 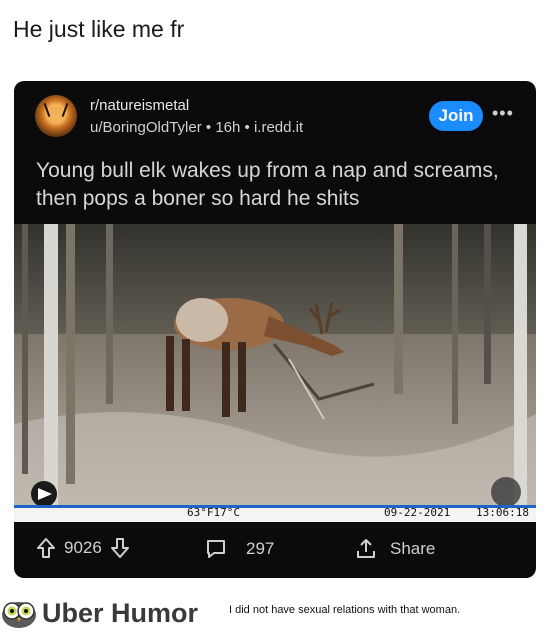 What do you see at coordinates (275, 513) in the screenshot?
I see `camera-timestamp: 63°F17°C 09-22-2021 13:06:18` at bounding box center [275, 513].